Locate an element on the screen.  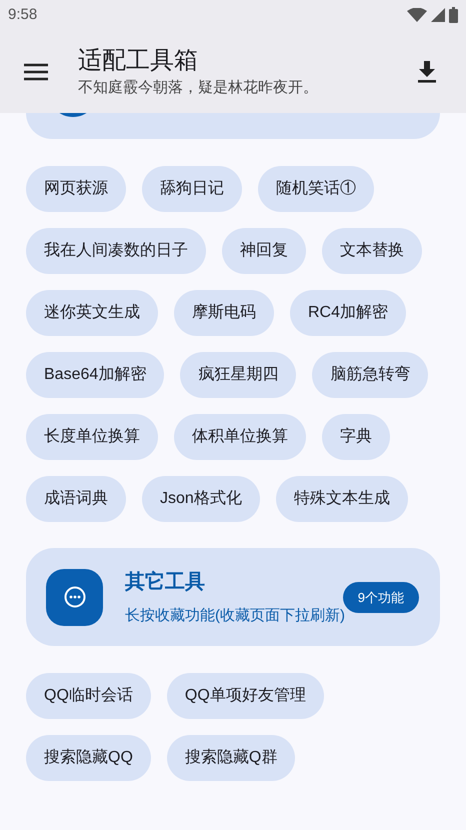
status-time: 9:58 is located at coordinates (23, 14).